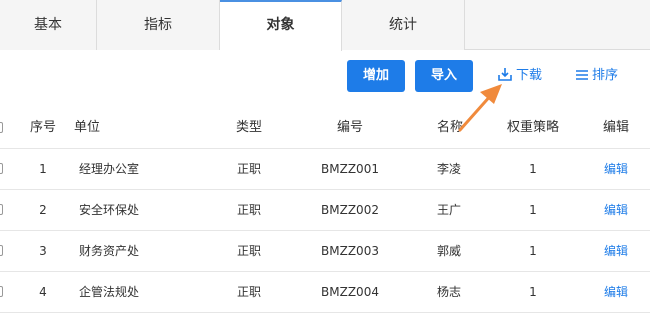 The image size is (650, 313). Describe the element at coordinates (43, 292) in the screenshot. I see `row-index: 4` at that location.